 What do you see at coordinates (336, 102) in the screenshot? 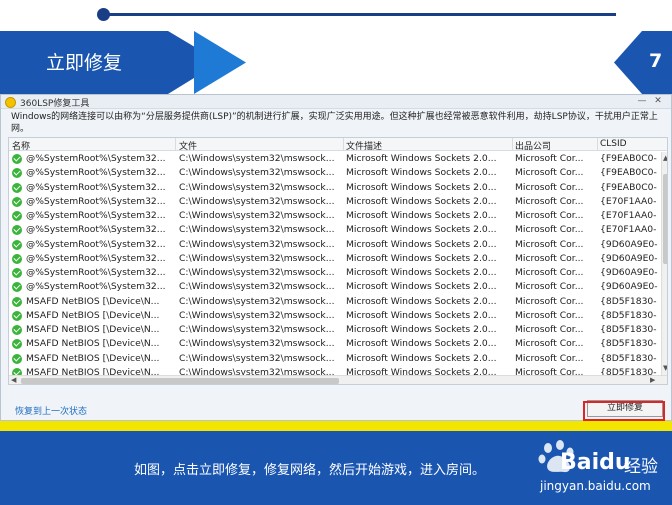
I see `window-titlebar: 360LSP修复工具 — ✕` at bounding box center [336, 102].